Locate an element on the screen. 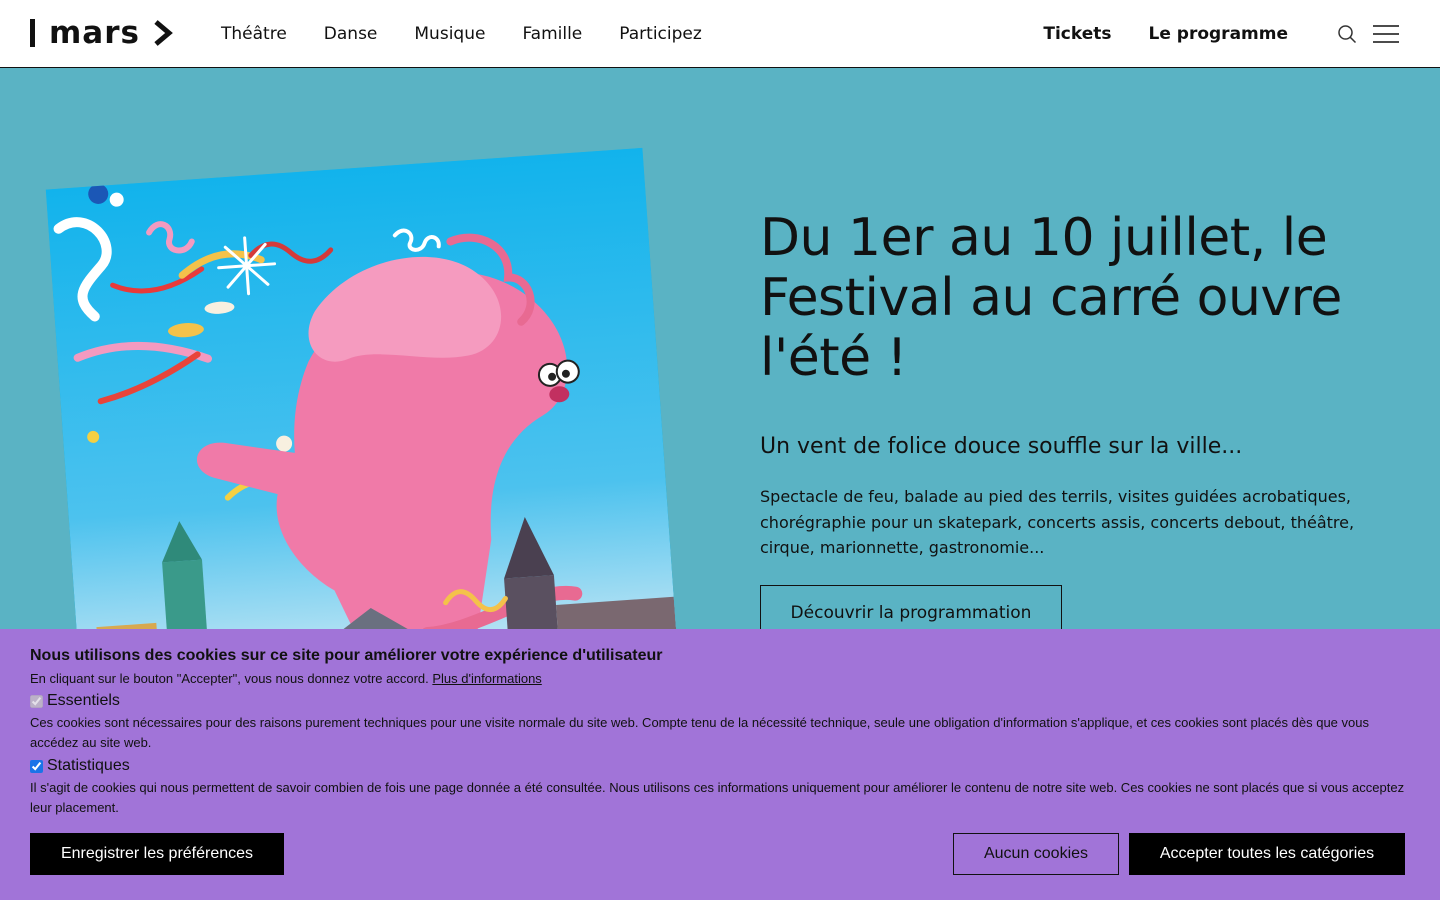 This screenshot has width=1440, height=900. cookie-option-statistiques: Statistiques is located at coordinates (720, 766).